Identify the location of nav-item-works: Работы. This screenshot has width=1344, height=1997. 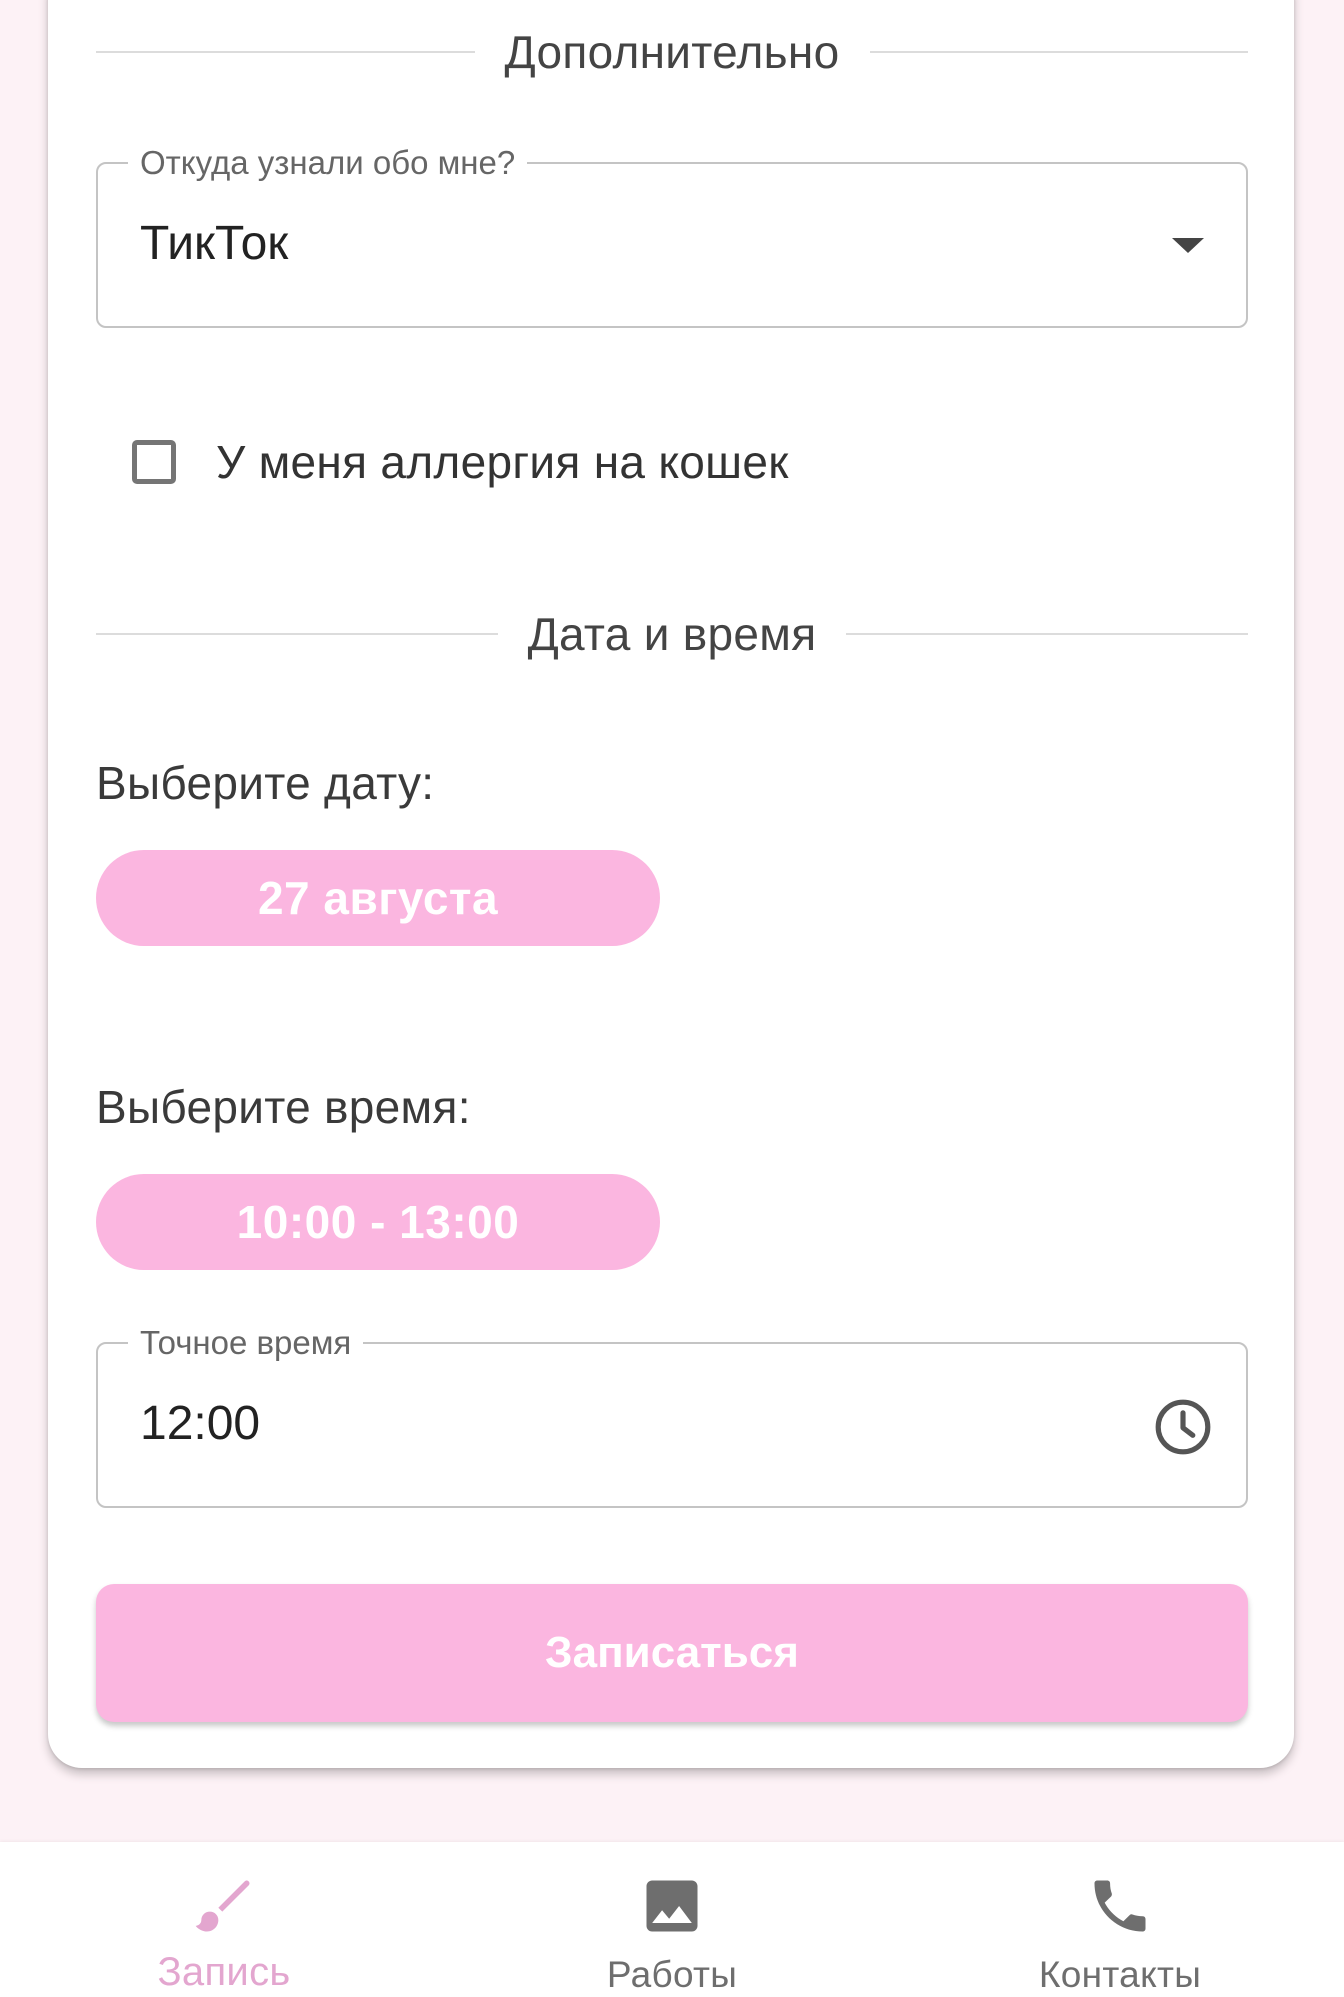
(672, 1919).